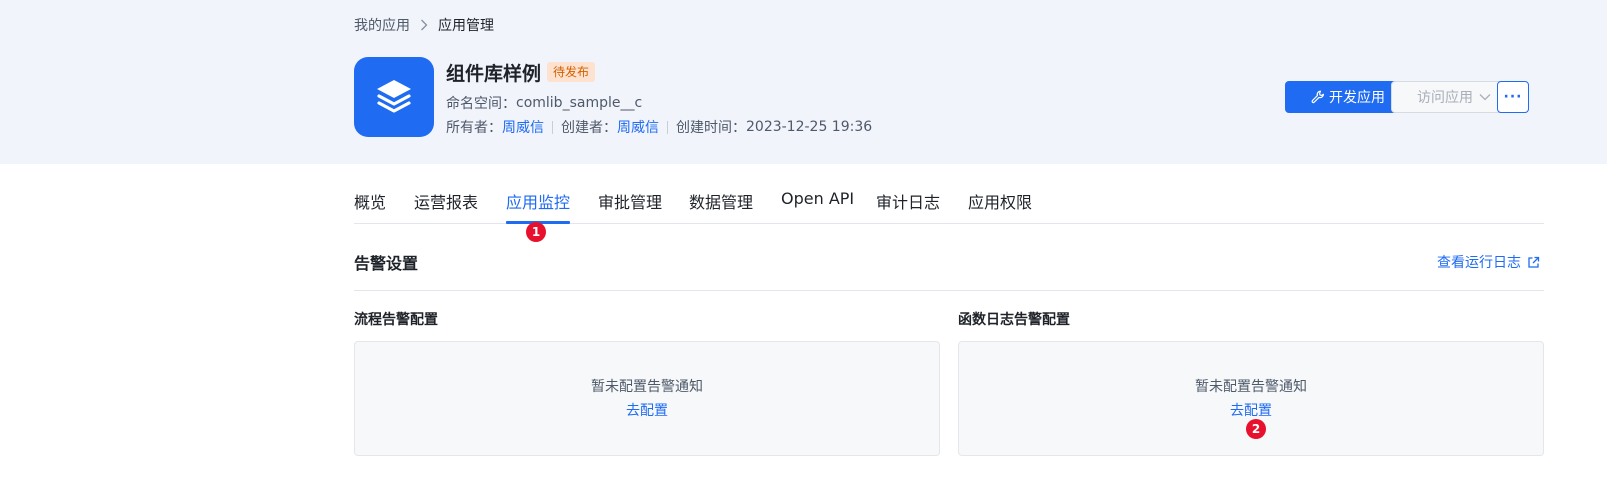 This screenshot has width=1607, height=478. I want to click on tab-open-api: Open API, so click(817, 198).